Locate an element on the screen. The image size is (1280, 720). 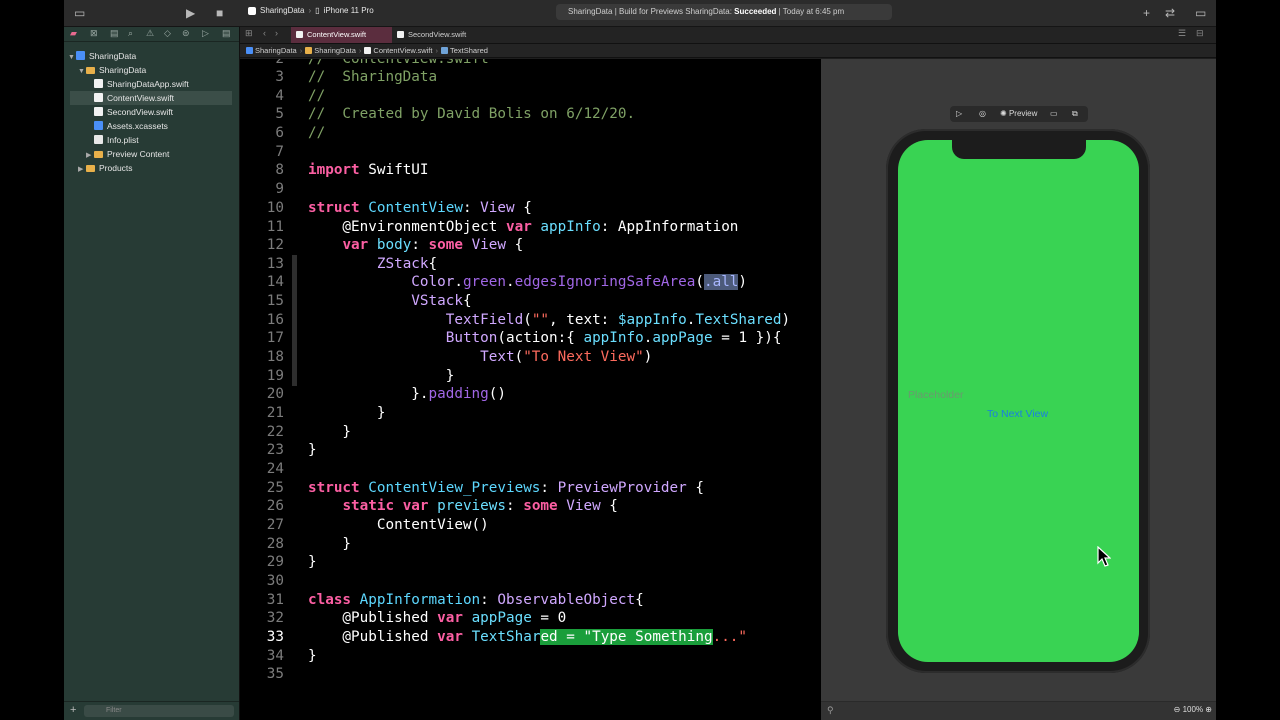
preview-toolbar-label: Preview is located at coordinates (1023, 113).